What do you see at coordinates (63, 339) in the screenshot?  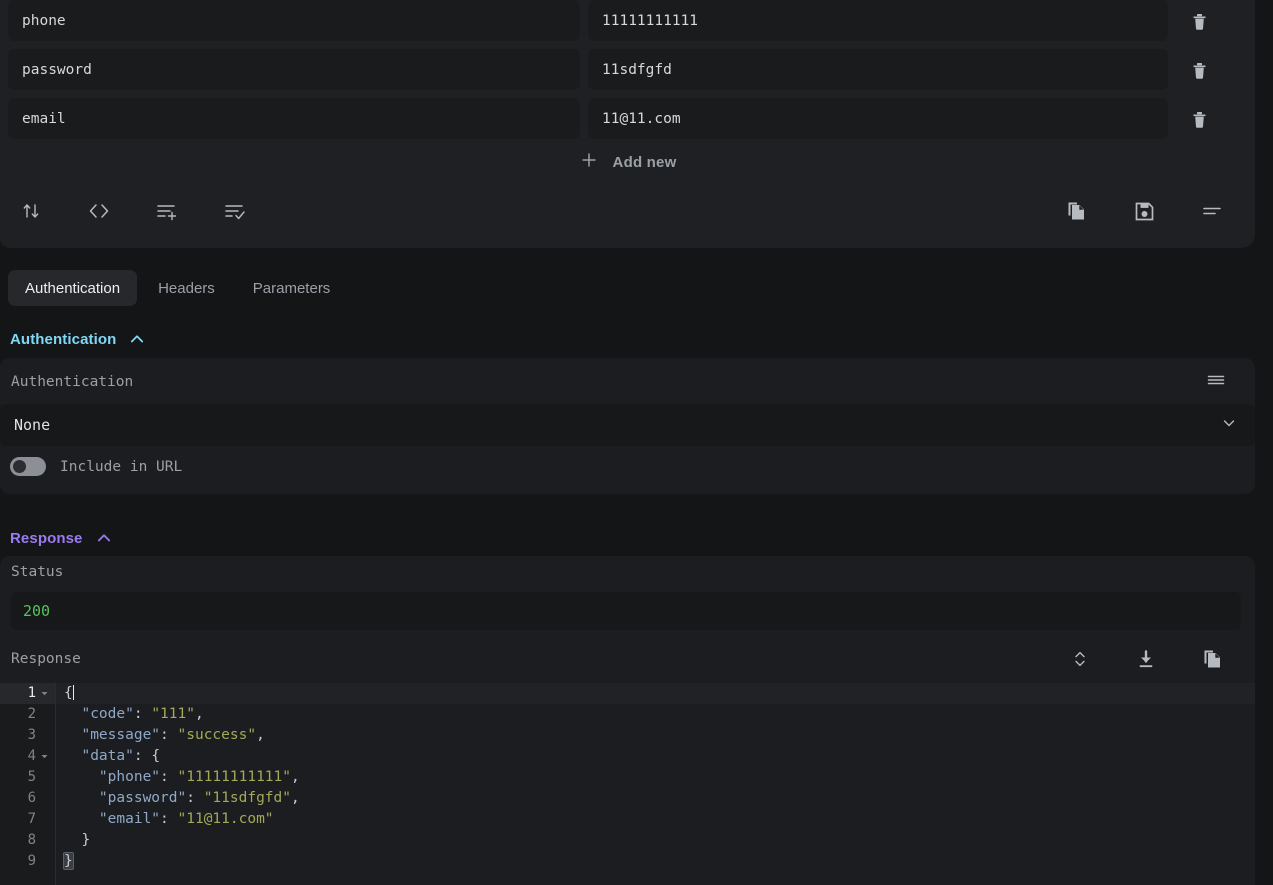 I see `authentication-section-title: Authentication` at bounding box center [63, 339].